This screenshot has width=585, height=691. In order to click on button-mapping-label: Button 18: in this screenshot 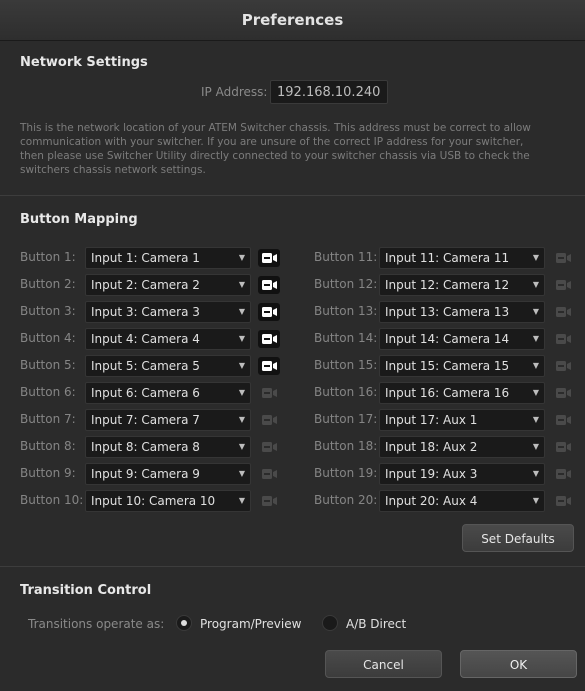, I will do `click(346, 446)`.